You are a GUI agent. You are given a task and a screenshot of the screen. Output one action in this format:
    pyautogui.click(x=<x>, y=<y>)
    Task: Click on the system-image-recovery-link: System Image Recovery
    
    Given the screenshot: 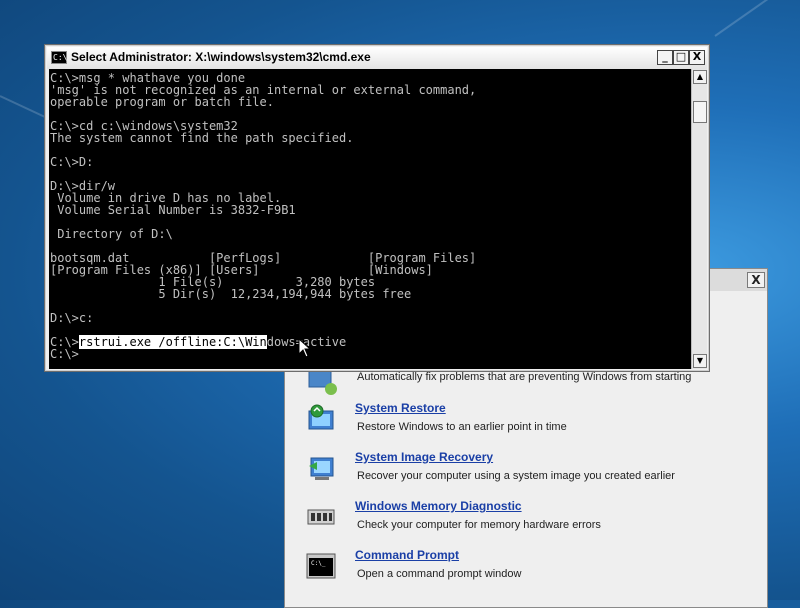 What is the action you would take?
    pyautogui.click(x=424, y=457)
    